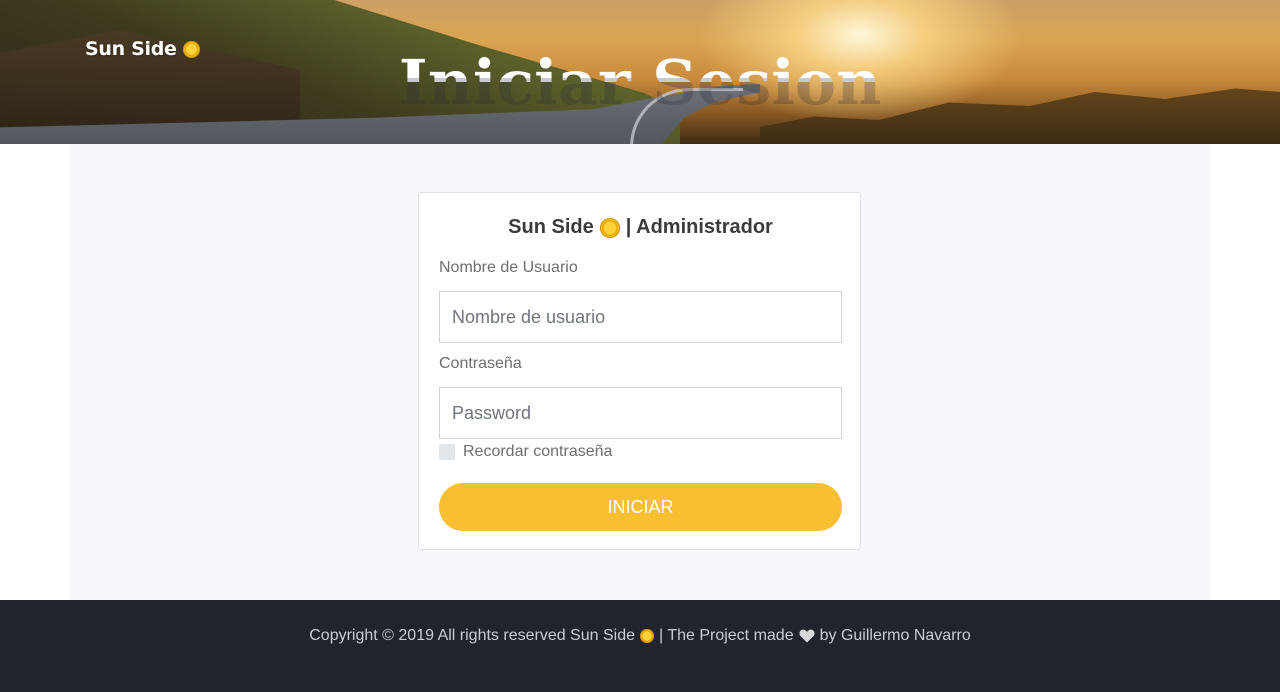  What do you see at coordinates (640, 413) in the screenshot?
I see `password-input` at bounding box center [640, 413].